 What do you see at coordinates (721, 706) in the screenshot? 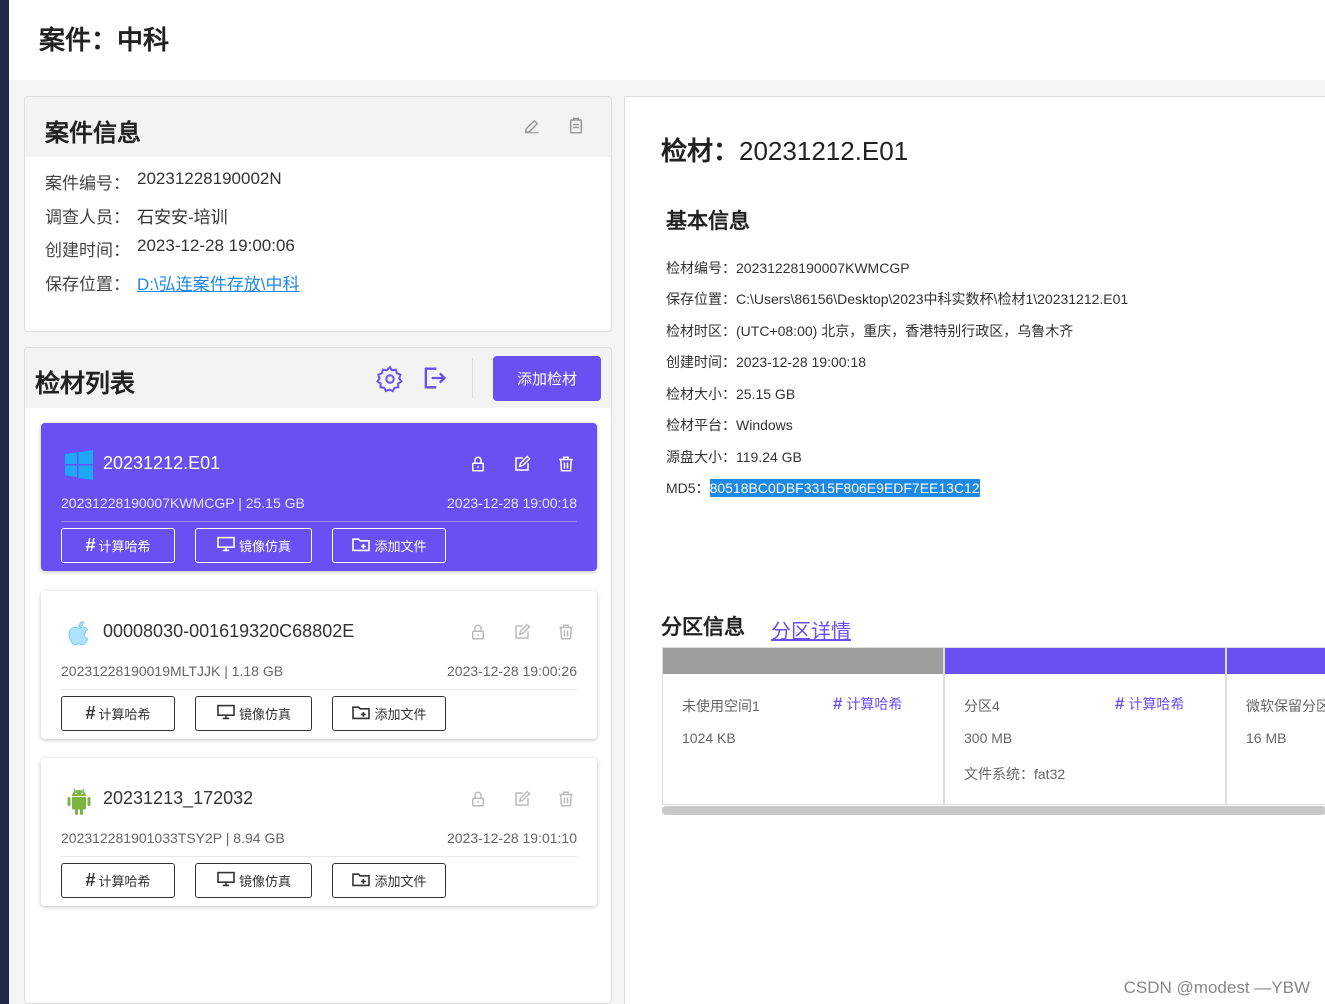
I see `partition-name: 未使用空间1` at bounding box center [721, 706].